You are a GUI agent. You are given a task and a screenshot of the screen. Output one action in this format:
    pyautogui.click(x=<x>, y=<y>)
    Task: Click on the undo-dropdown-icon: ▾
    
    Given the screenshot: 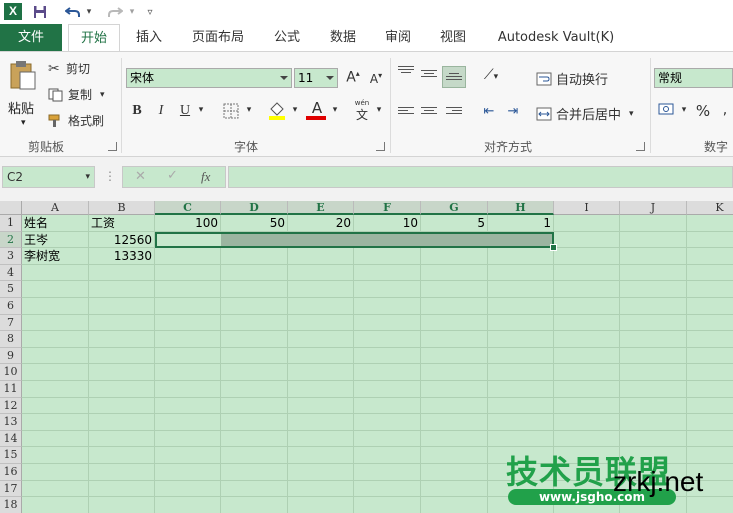 What is the action you would take?
    pyautogui.click(x=89, y=12)
    